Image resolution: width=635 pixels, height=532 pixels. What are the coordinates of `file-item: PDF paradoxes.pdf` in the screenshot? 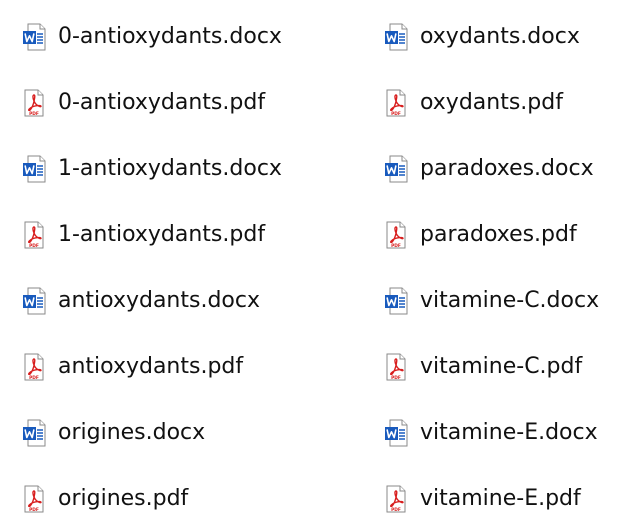 It's located at (491, 235).